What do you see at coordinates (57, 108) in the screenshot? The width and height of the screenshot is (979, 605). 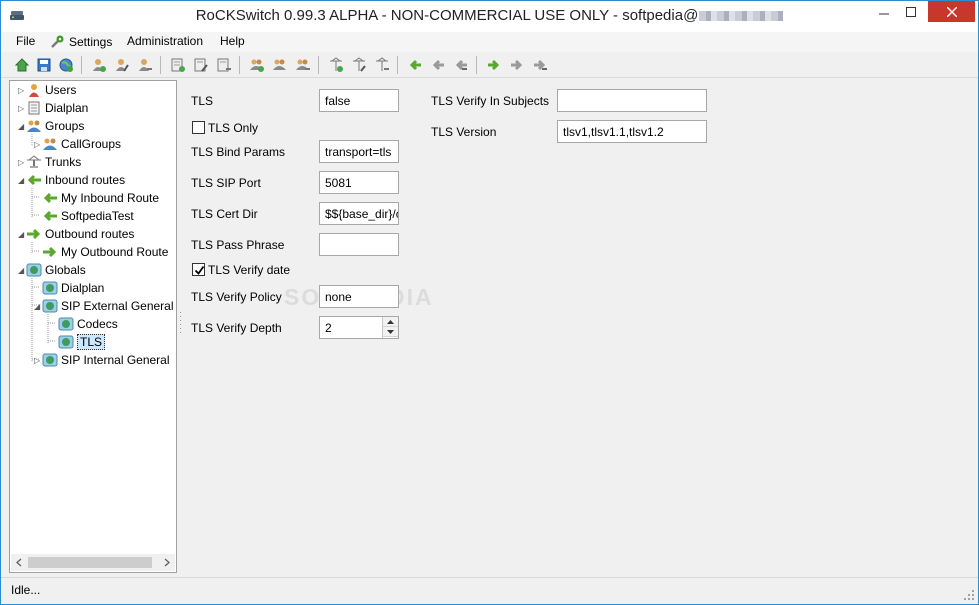 I see `tree-item-dialplan: Dialplan` at bounding box center [57, 108].